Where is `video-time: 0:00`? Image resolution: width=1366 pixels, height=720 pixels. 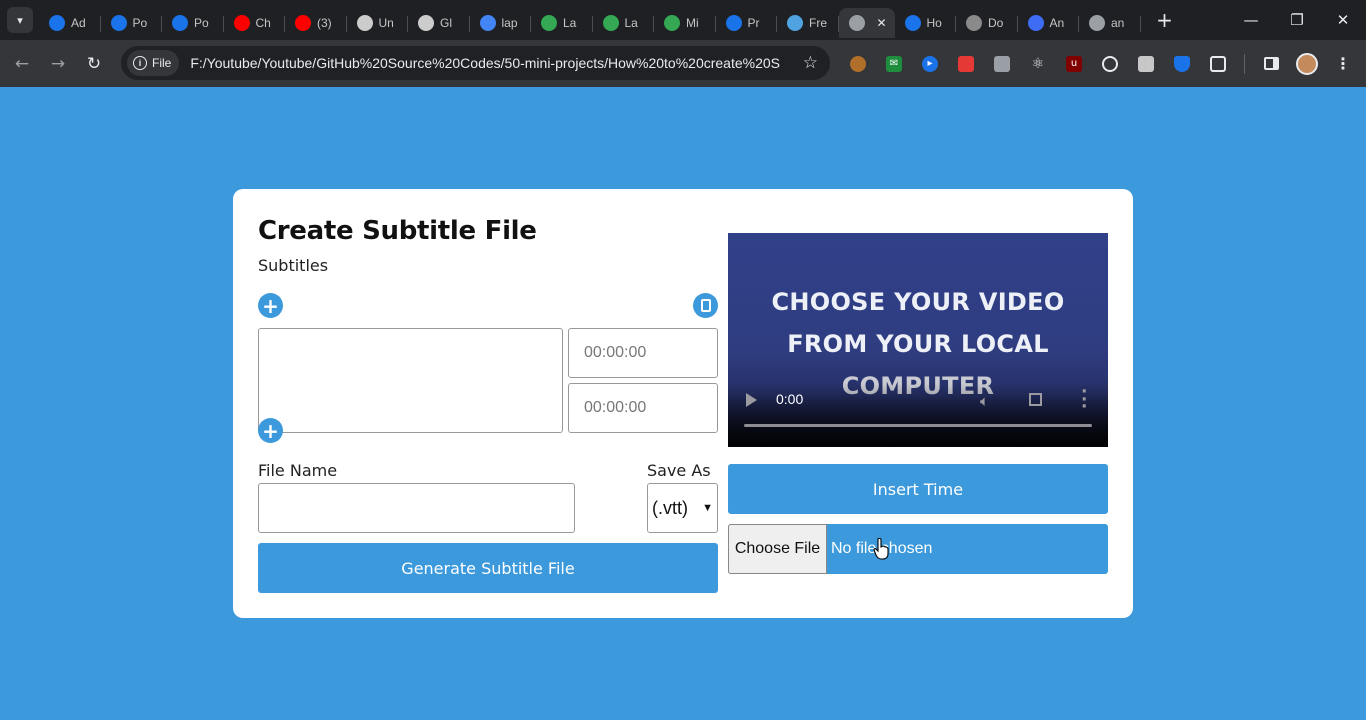
video-time: 0:00 is located at coordinates (790, 399).